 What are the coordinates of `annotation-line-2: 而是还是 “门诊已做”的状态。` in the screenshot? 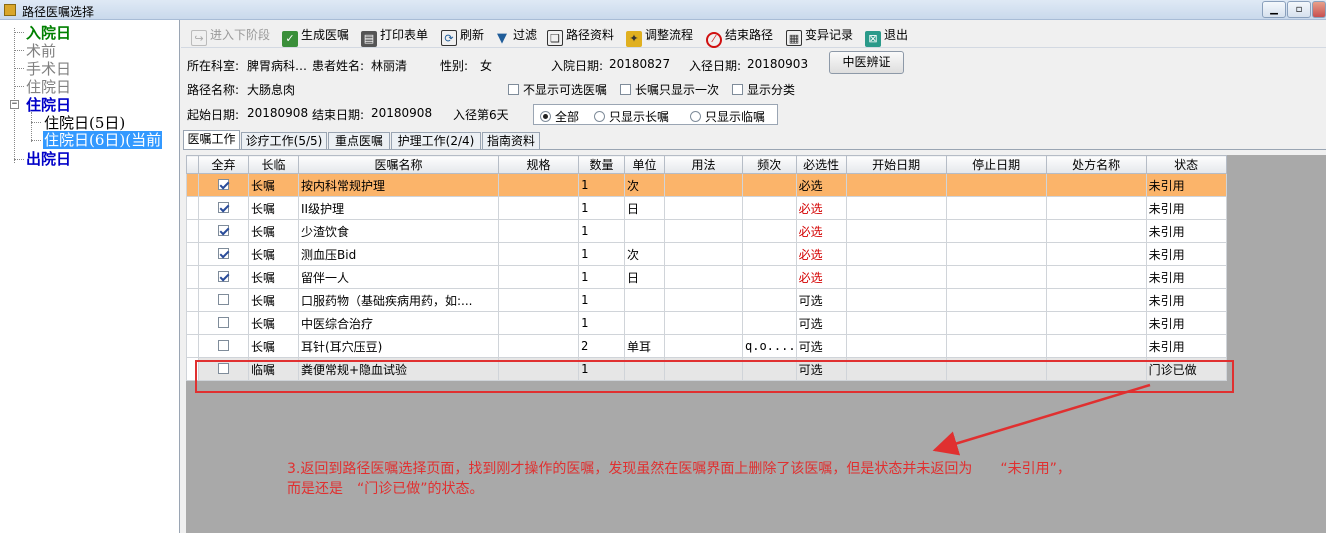 It's located at (385, 489).